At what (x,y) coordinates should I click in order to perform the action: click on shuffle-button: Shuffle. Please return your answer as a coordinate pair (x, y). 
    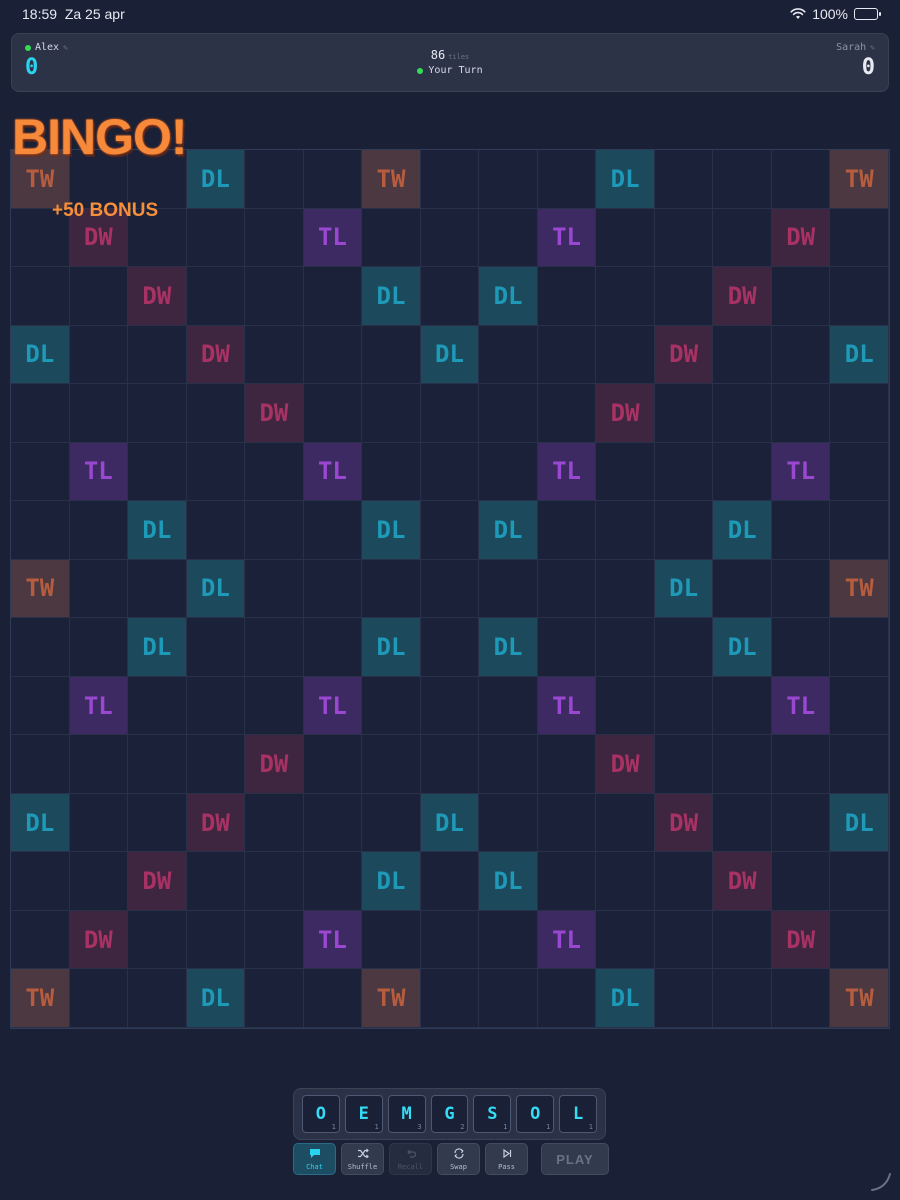
    Looking at the image, I should click on (362, 1159).